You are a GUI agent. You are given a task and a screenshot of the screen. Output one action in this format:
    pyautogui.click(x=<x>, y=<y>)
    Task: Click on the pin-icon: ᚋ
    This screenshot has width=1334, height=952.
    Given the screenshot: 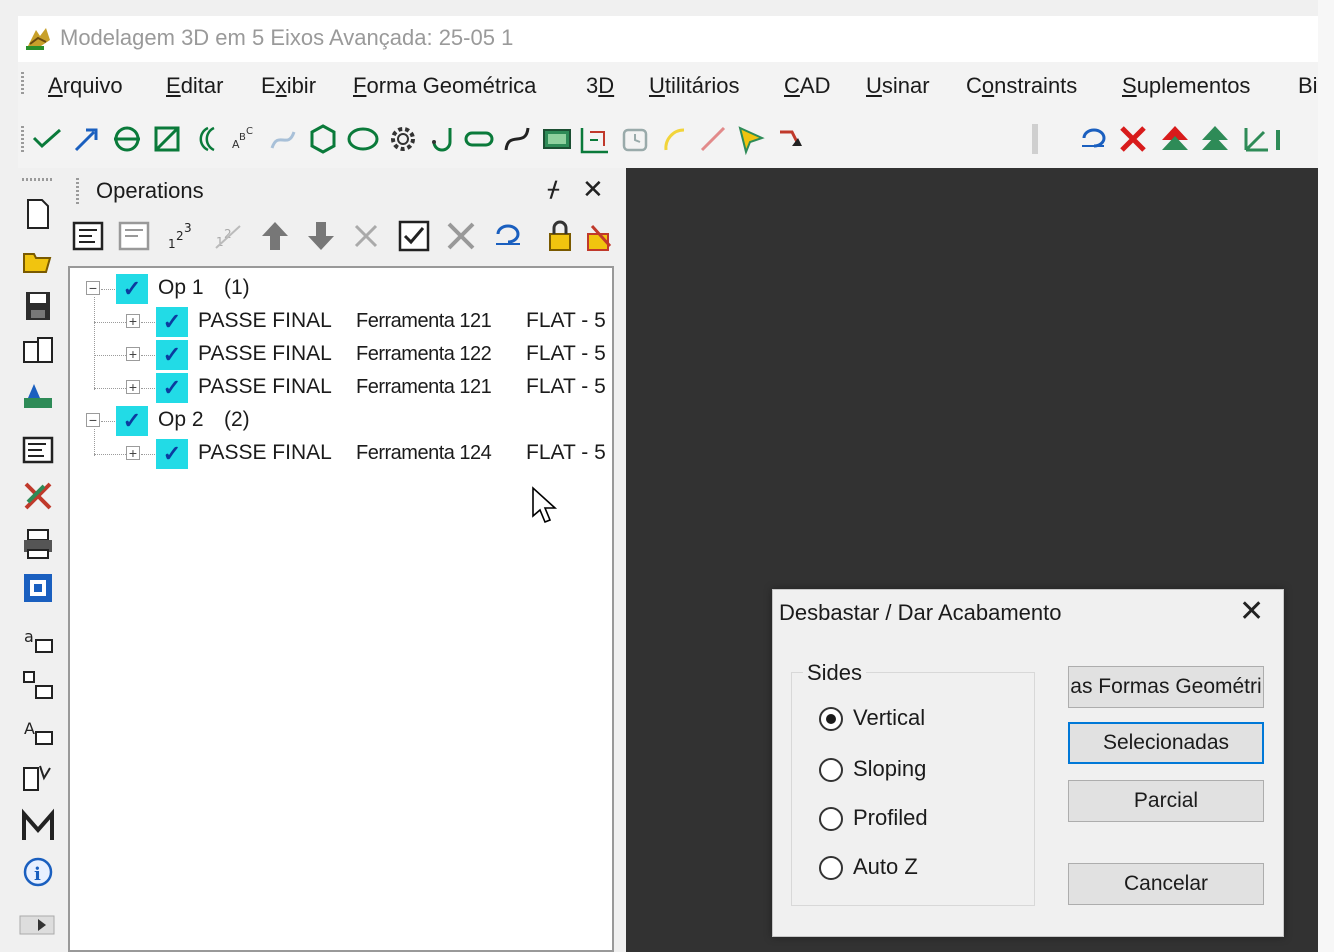 What is the action you would take?
    pyautogui.click(x=553, y=189)
    